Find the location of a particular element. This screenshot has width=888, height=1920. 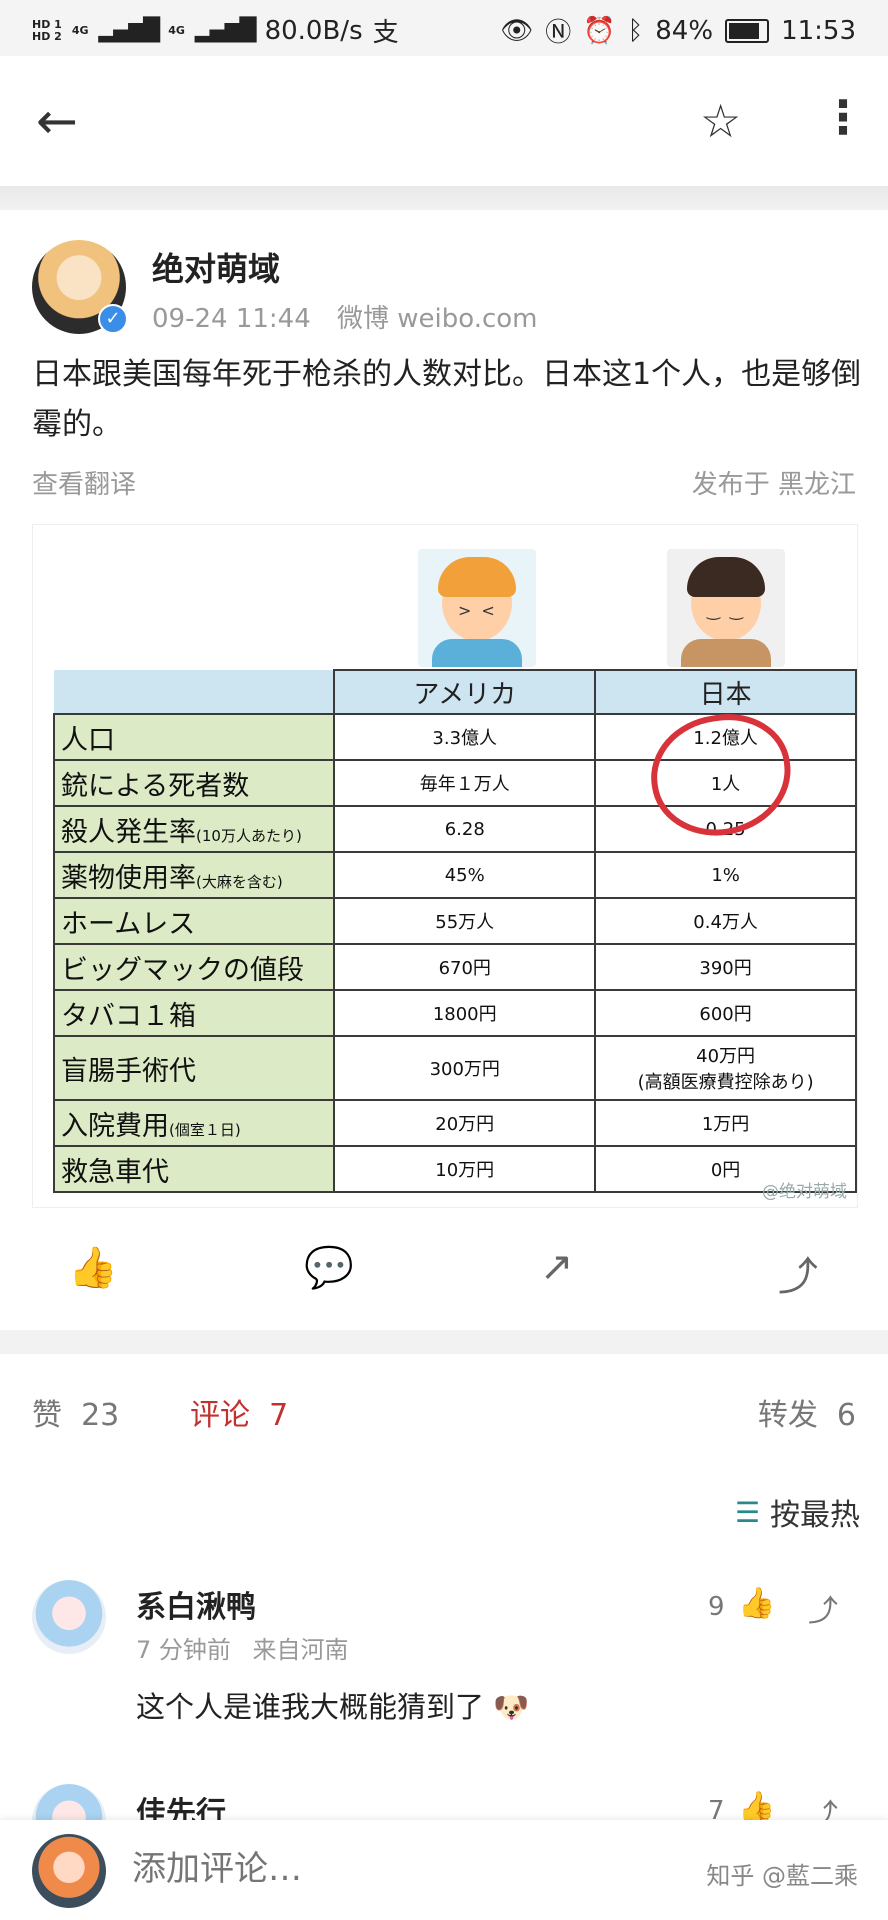

header-japan: 日本 is located at coordinates (725, 692).